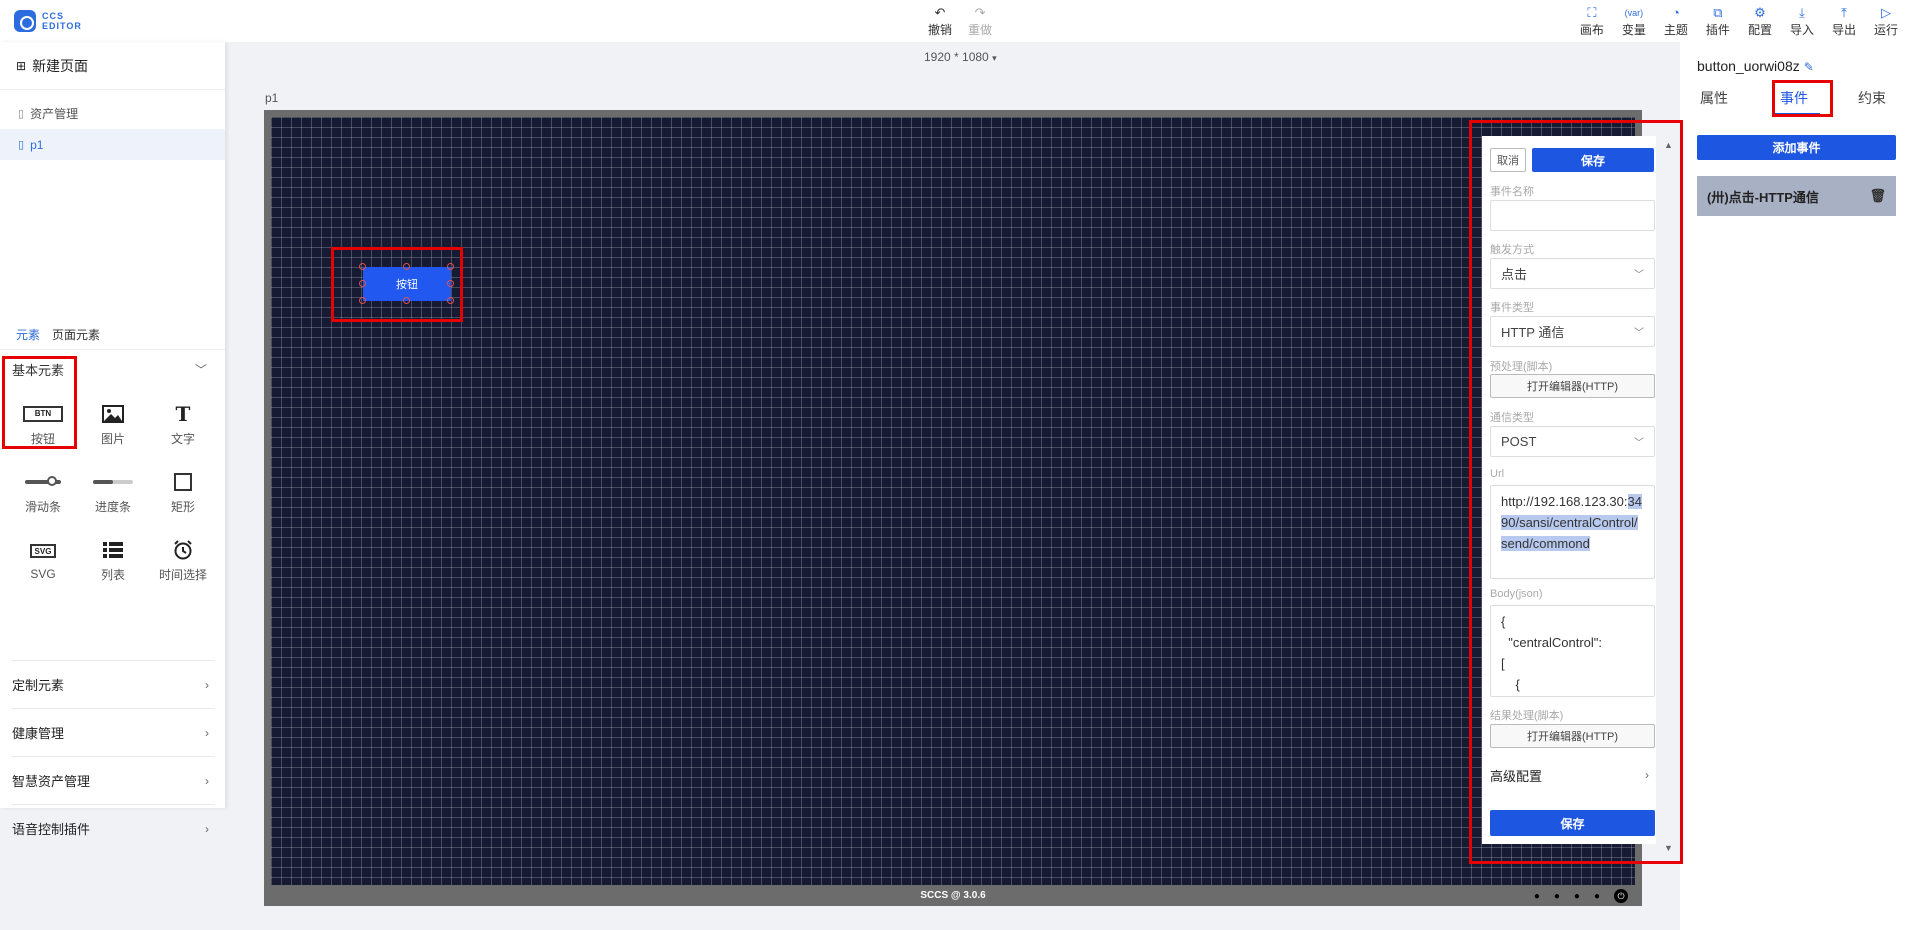 The width and height of the screenshot is (1912, 930). Describe the element at coordinates (1621, 896) in the screenshot. I see `power-icon: ⏻` at that location.